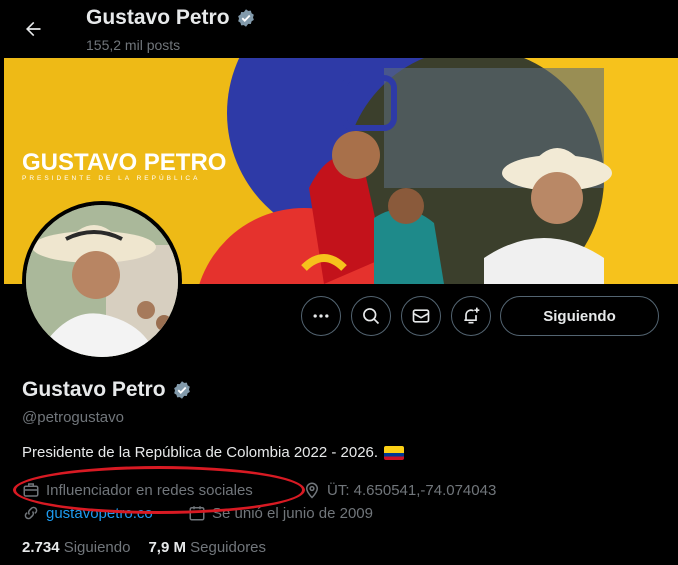 The width and height of the screenshot is (678, 565). What do you see at coordinates (31, 513) in the screenshot?
I see `link-icon` at bounding box center [31, 513].